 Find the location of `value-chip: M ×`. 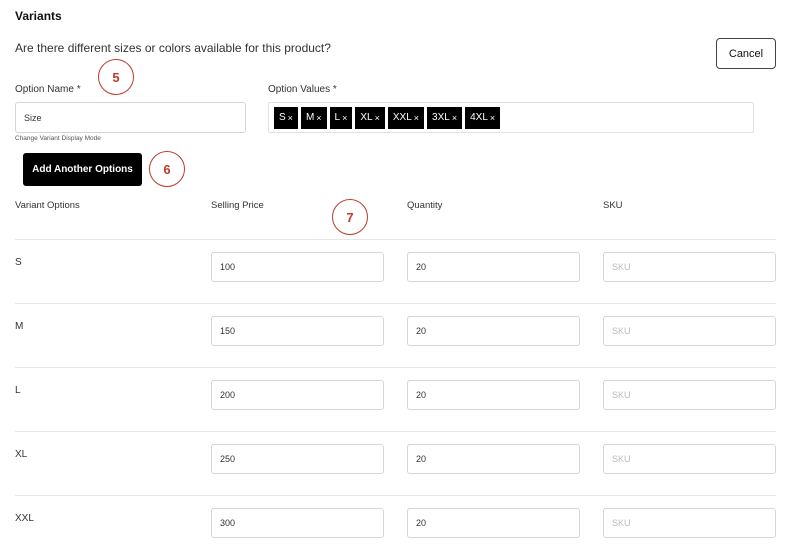

value-chip: M × is located at coordinates (313, 117).